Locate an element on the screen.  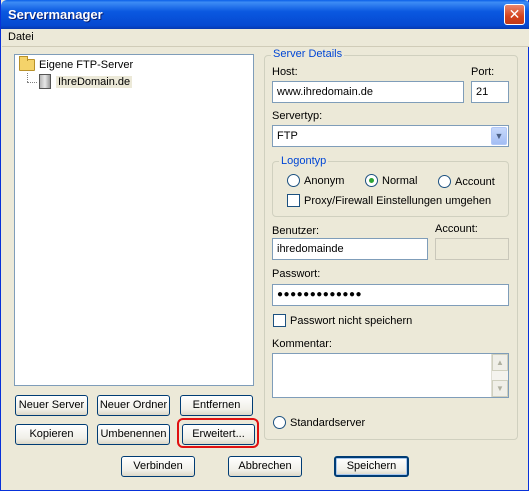
comment-scrollbar: ▲ ▼ is located at coordinates (499, 375).